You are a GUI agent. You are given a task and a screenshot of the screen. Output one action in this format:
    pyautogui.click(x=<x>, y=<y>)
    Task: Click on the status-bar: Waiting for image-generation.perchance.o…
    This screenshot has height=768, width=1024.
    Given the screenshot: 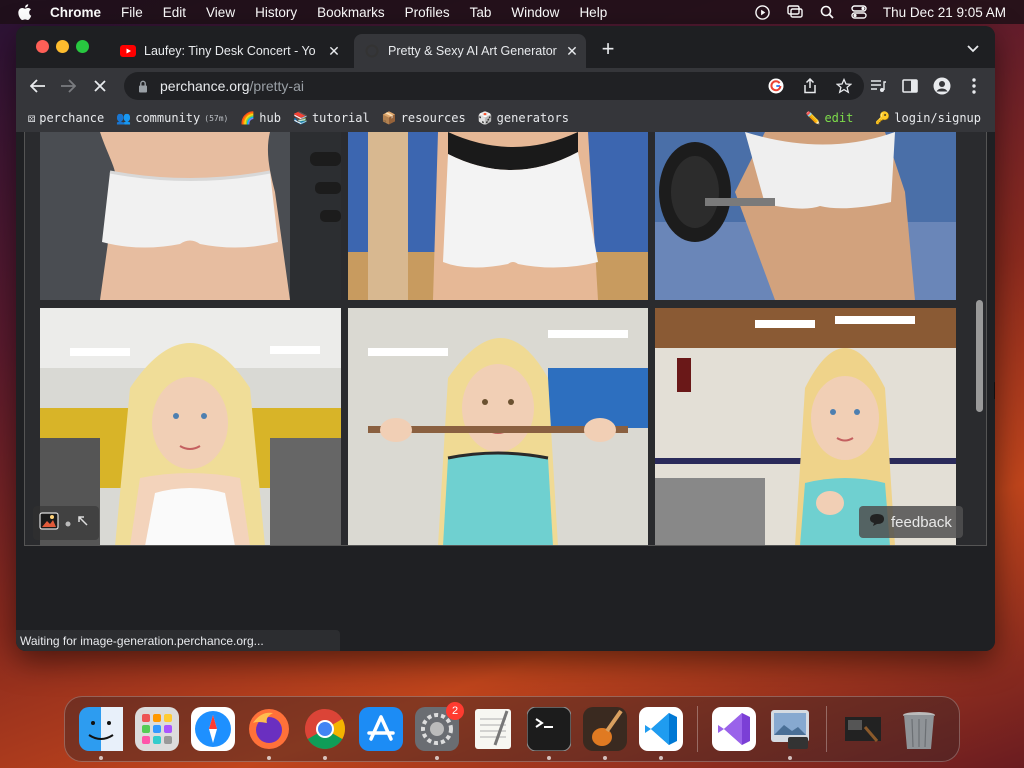 What is the action you would take?
    pyautogui.click(x=178, y=640)
    